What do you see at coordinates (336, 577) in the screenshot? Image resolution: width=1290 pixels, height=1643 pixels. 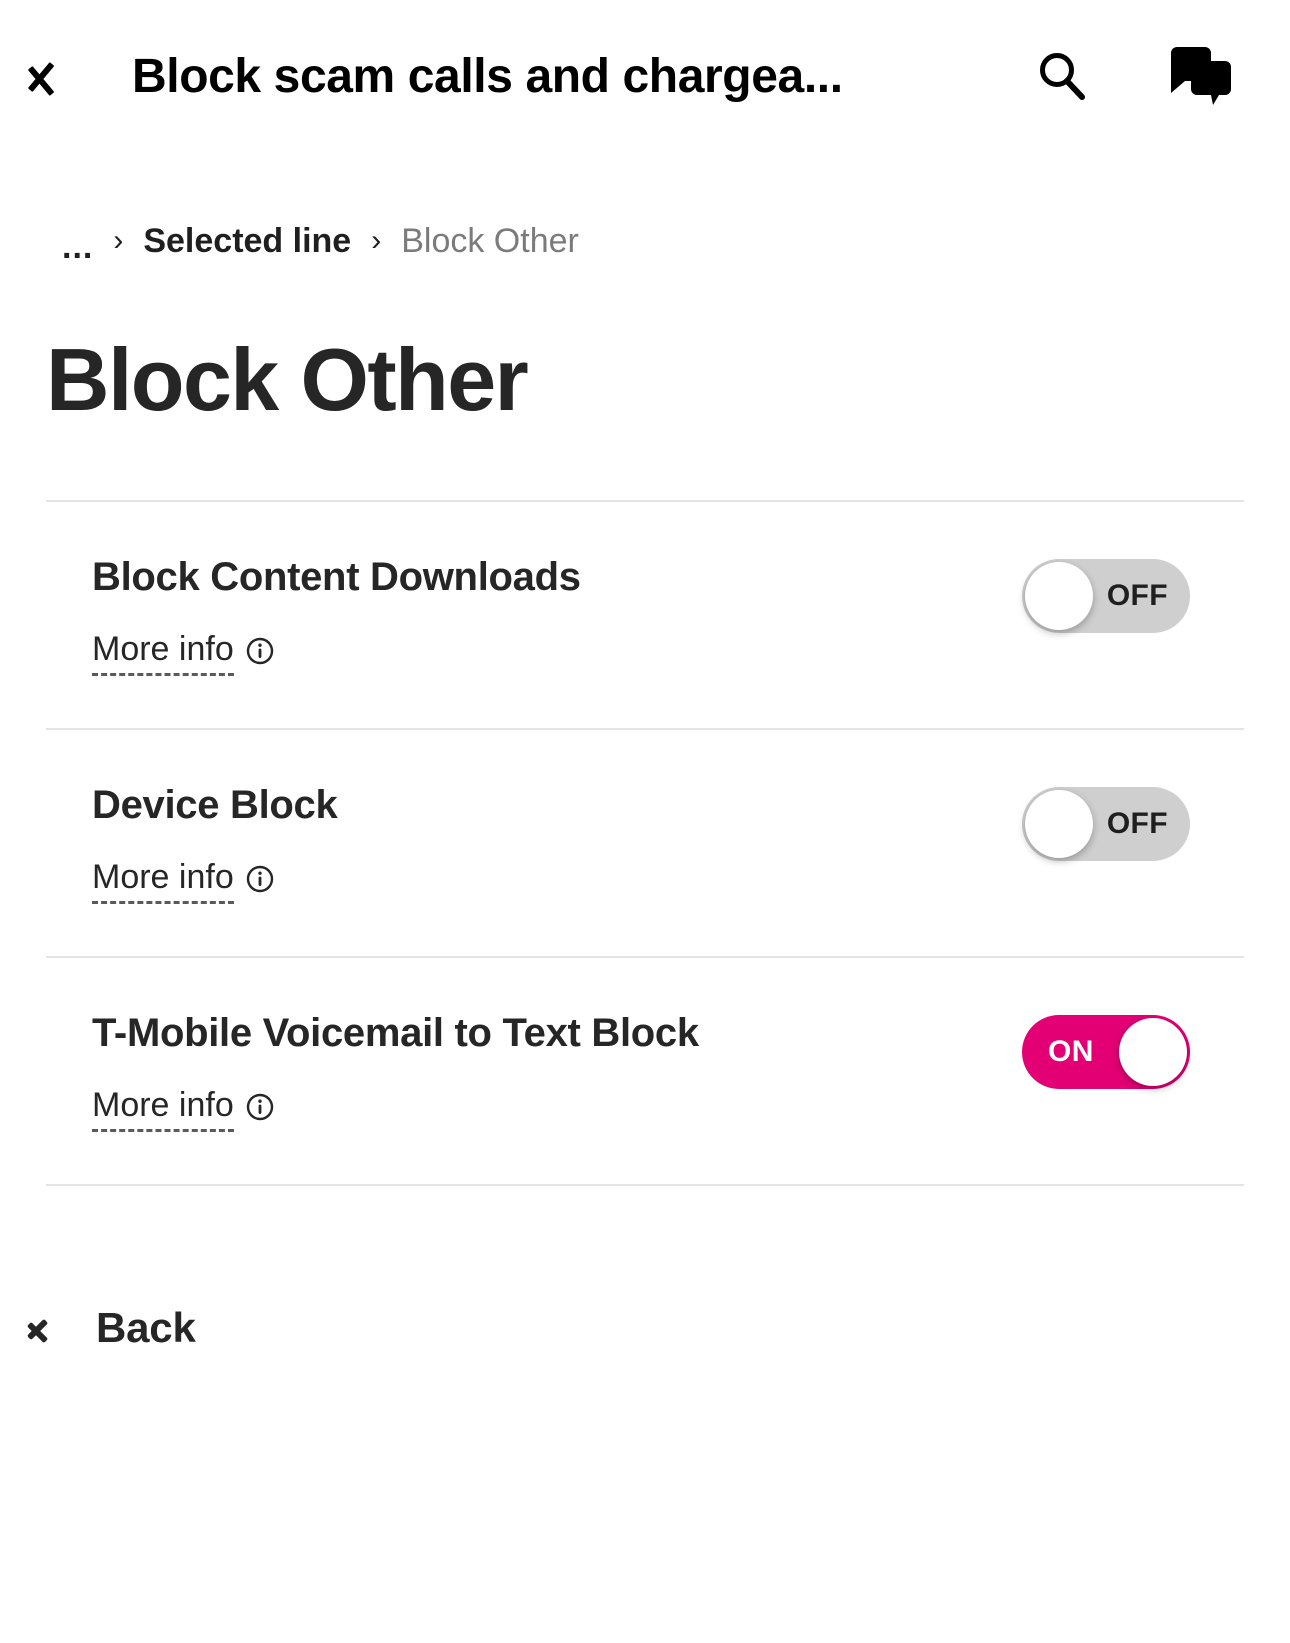 I see `setting-title: Block Content Downloads` at bounding box center [336, 577].